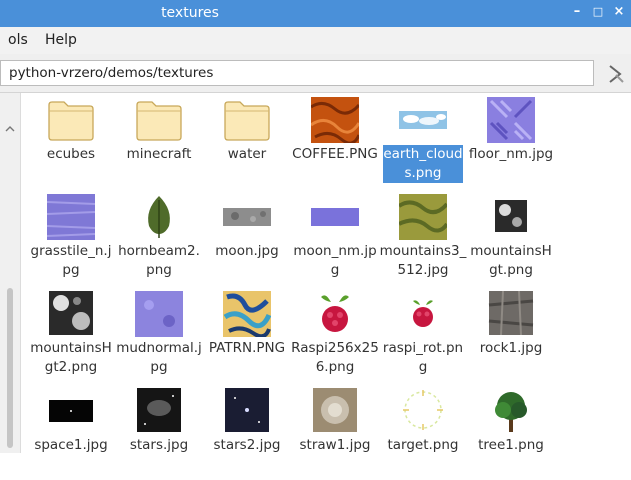 This screenshot has width=631, height=480. What do you see at coordinates (423, 445) in the screenshot?
I see `file-label: target.png` at bounding box center [423, 445].